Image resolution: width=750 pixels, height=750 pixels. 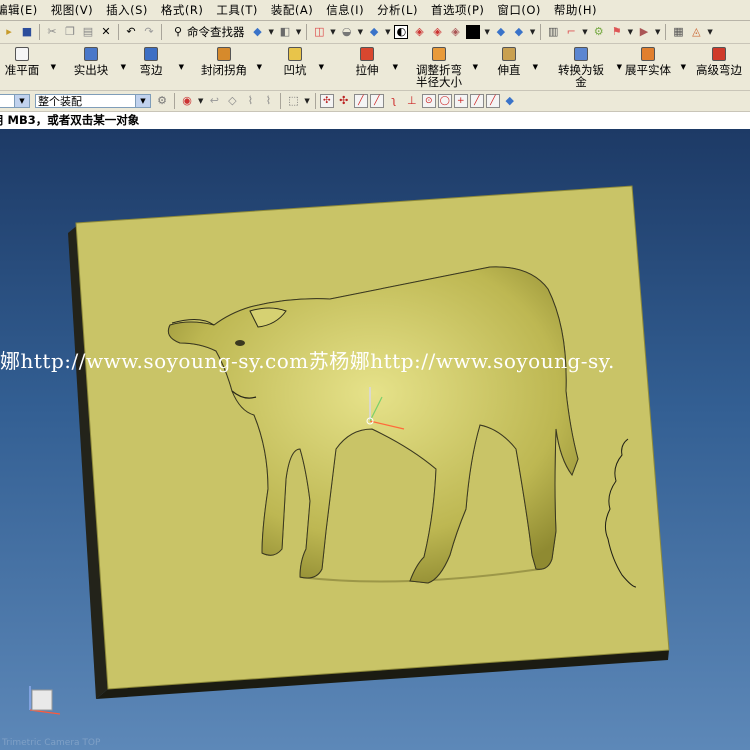 What do you see at coordinates (237, 10) in the screenshot?
I see `menu-item-4: 工具(T)` at bounding box center [237, 10].